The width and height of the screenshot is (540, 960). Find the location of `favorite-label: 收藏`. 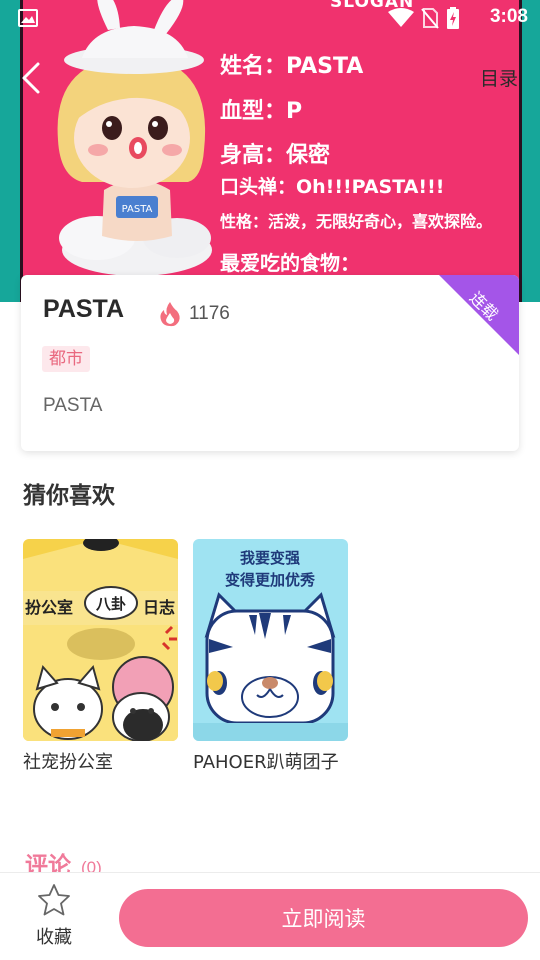

favorite-label: 收藏 is located at coordinates (54, 937).